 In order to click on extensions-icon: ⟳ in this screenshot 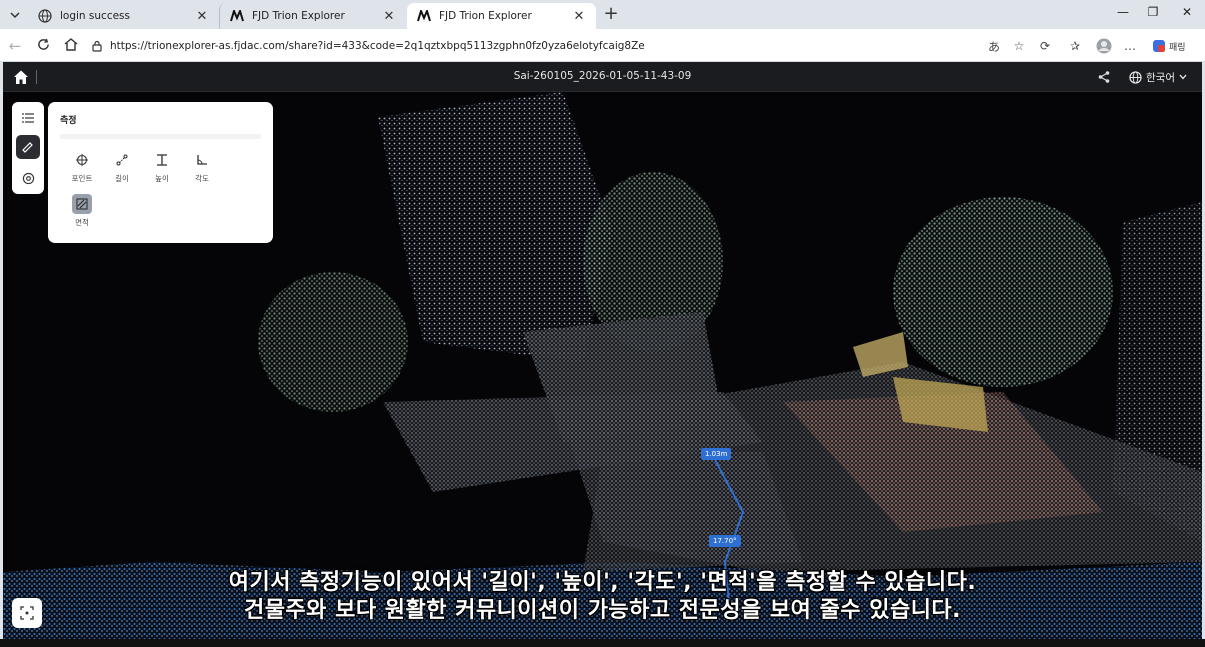, I will do `click(1045, 46)`.